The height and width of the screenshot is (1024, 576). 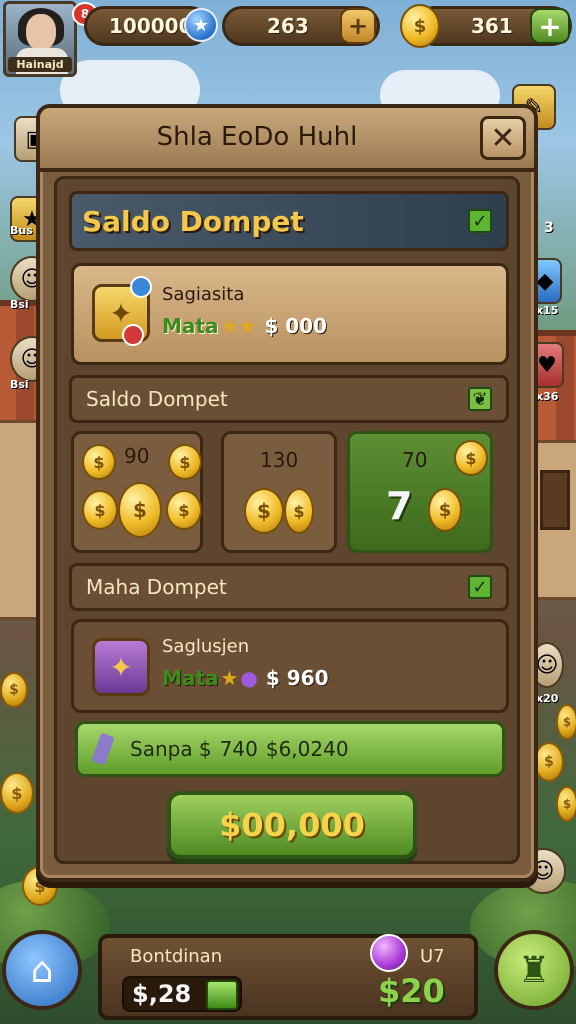 I want to click on coin-pack-2: 130 $ $, so click(x=279, y=492).